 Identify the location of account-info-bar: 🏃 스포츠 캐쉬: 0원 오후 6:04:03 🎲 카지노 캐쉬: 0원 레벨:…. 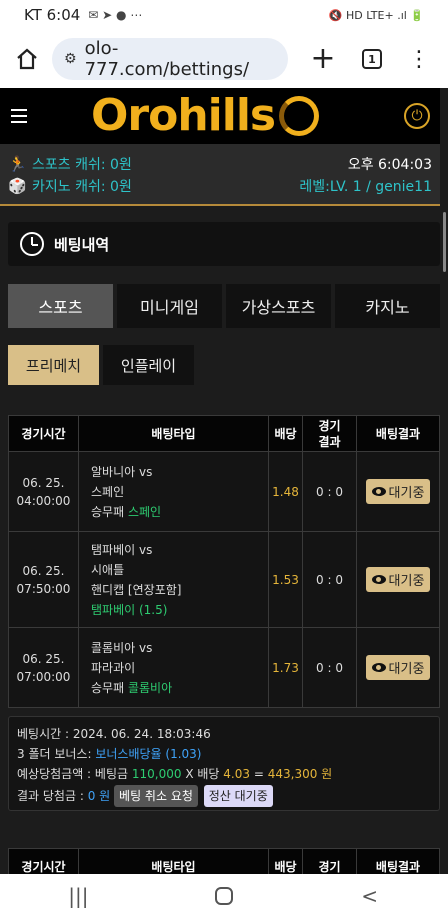
(220, 175).